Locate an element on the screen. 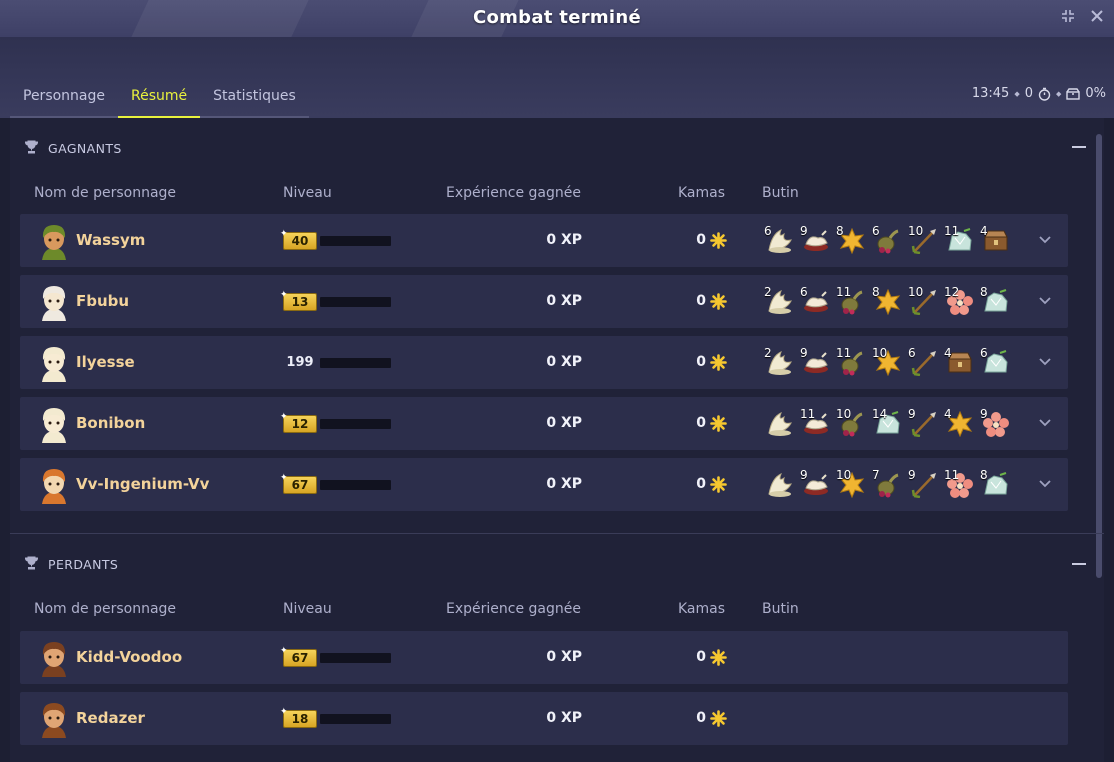 Image resolution: width=1114 pixels, height=762 pixels. tab-resume: Résumé is located at coordinates (159, 101).